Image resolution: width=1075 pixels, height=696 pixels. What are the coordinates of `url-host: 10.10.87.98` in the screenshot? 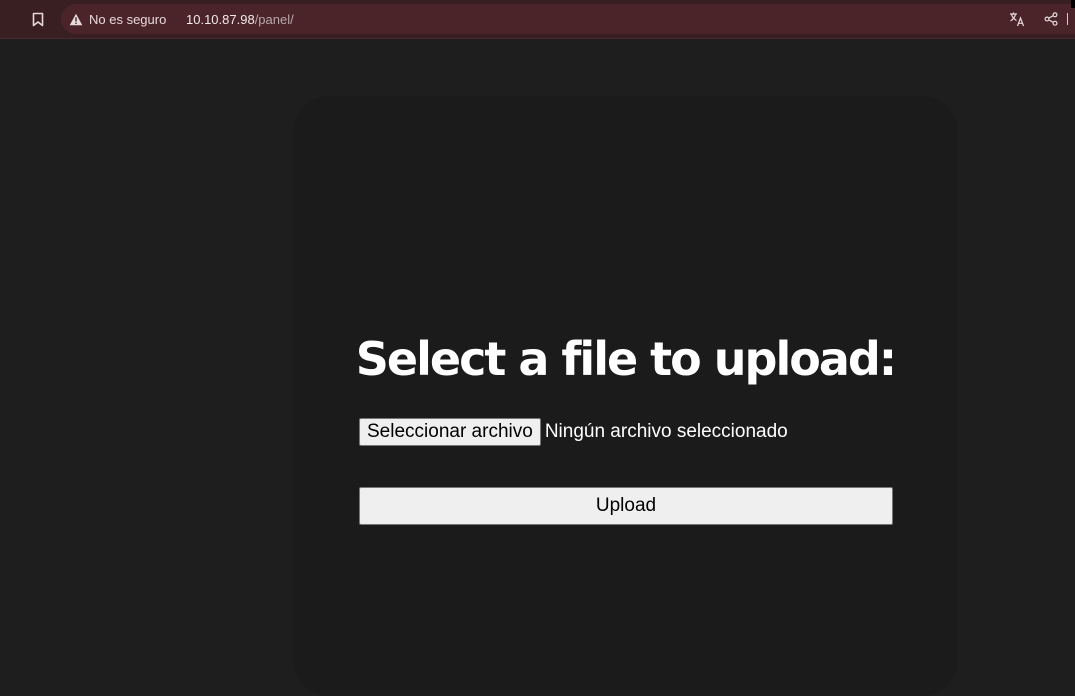 It's located at (220, 19).